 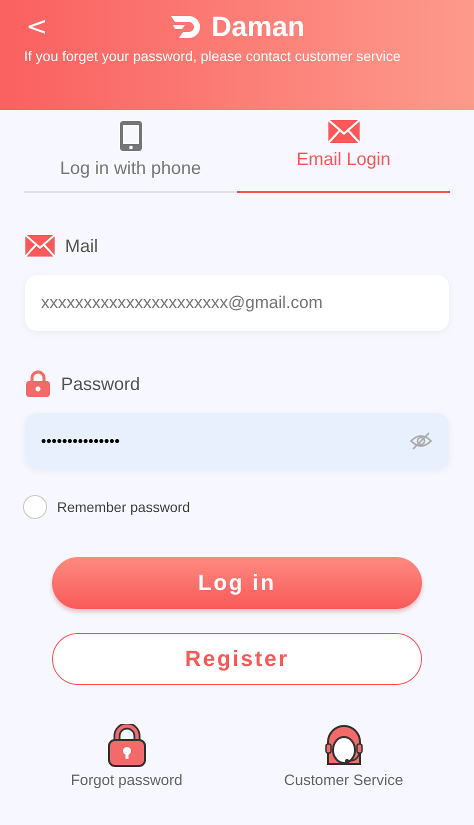 I want to click on remember-label: Remember password, so click(x=123, y=507).